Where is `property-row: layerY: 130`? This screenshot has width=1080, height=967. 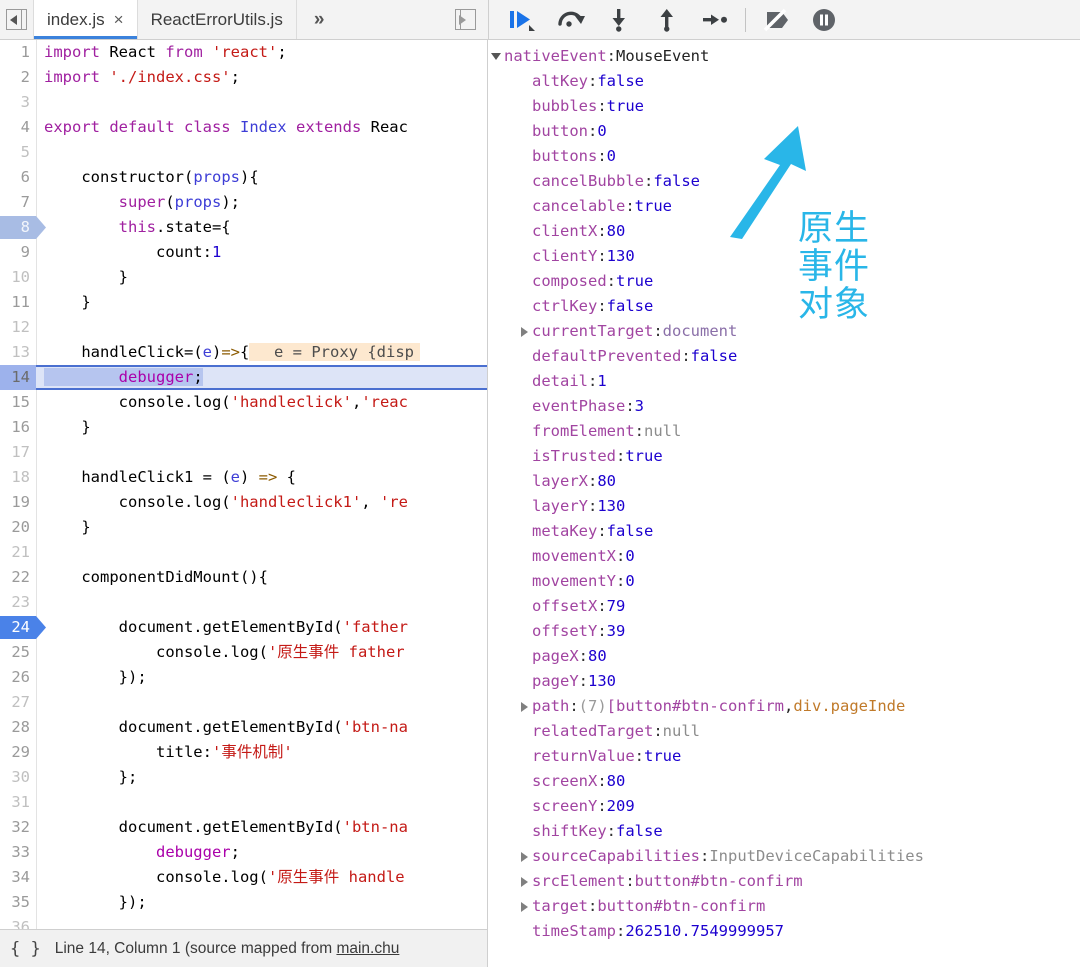 property-row: layerY: 130 is located at coordinates (784, 506).